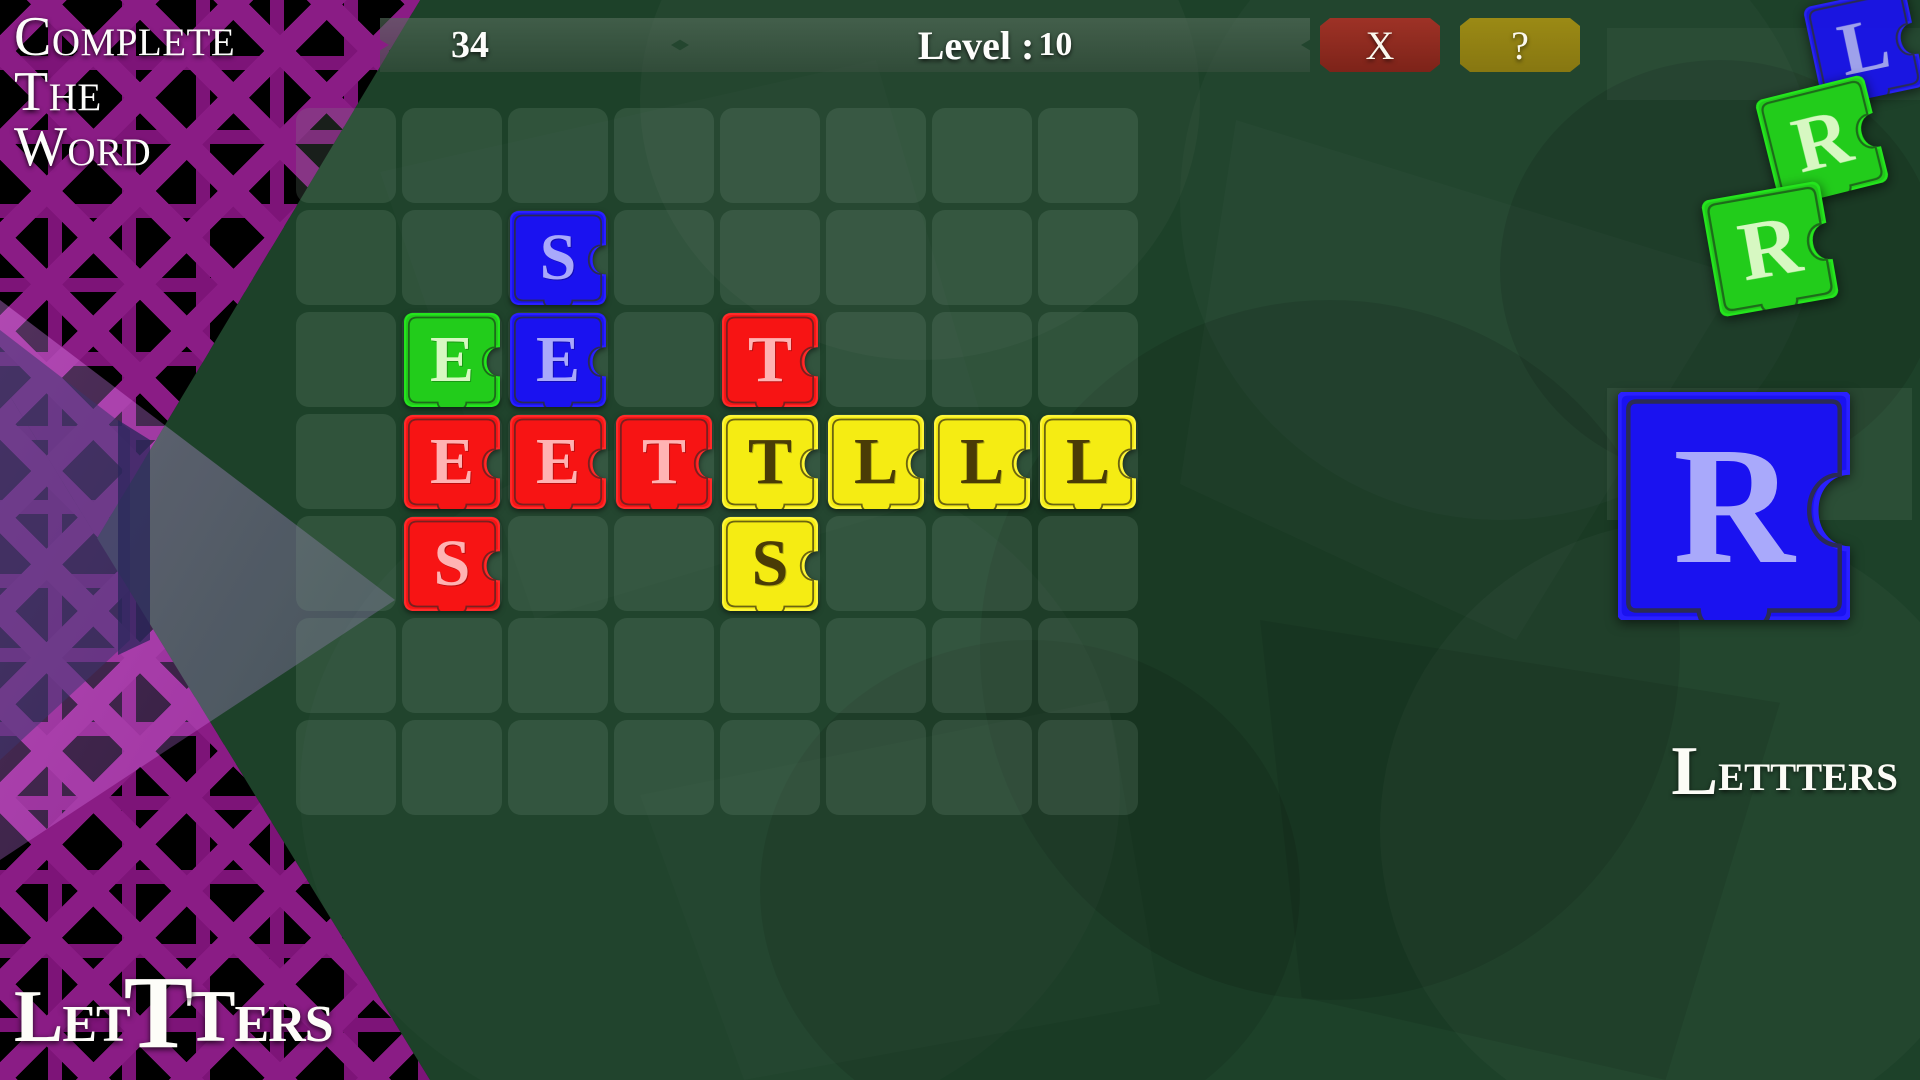  I want to click on target-word-rest: ettters, so click(1808, 772).